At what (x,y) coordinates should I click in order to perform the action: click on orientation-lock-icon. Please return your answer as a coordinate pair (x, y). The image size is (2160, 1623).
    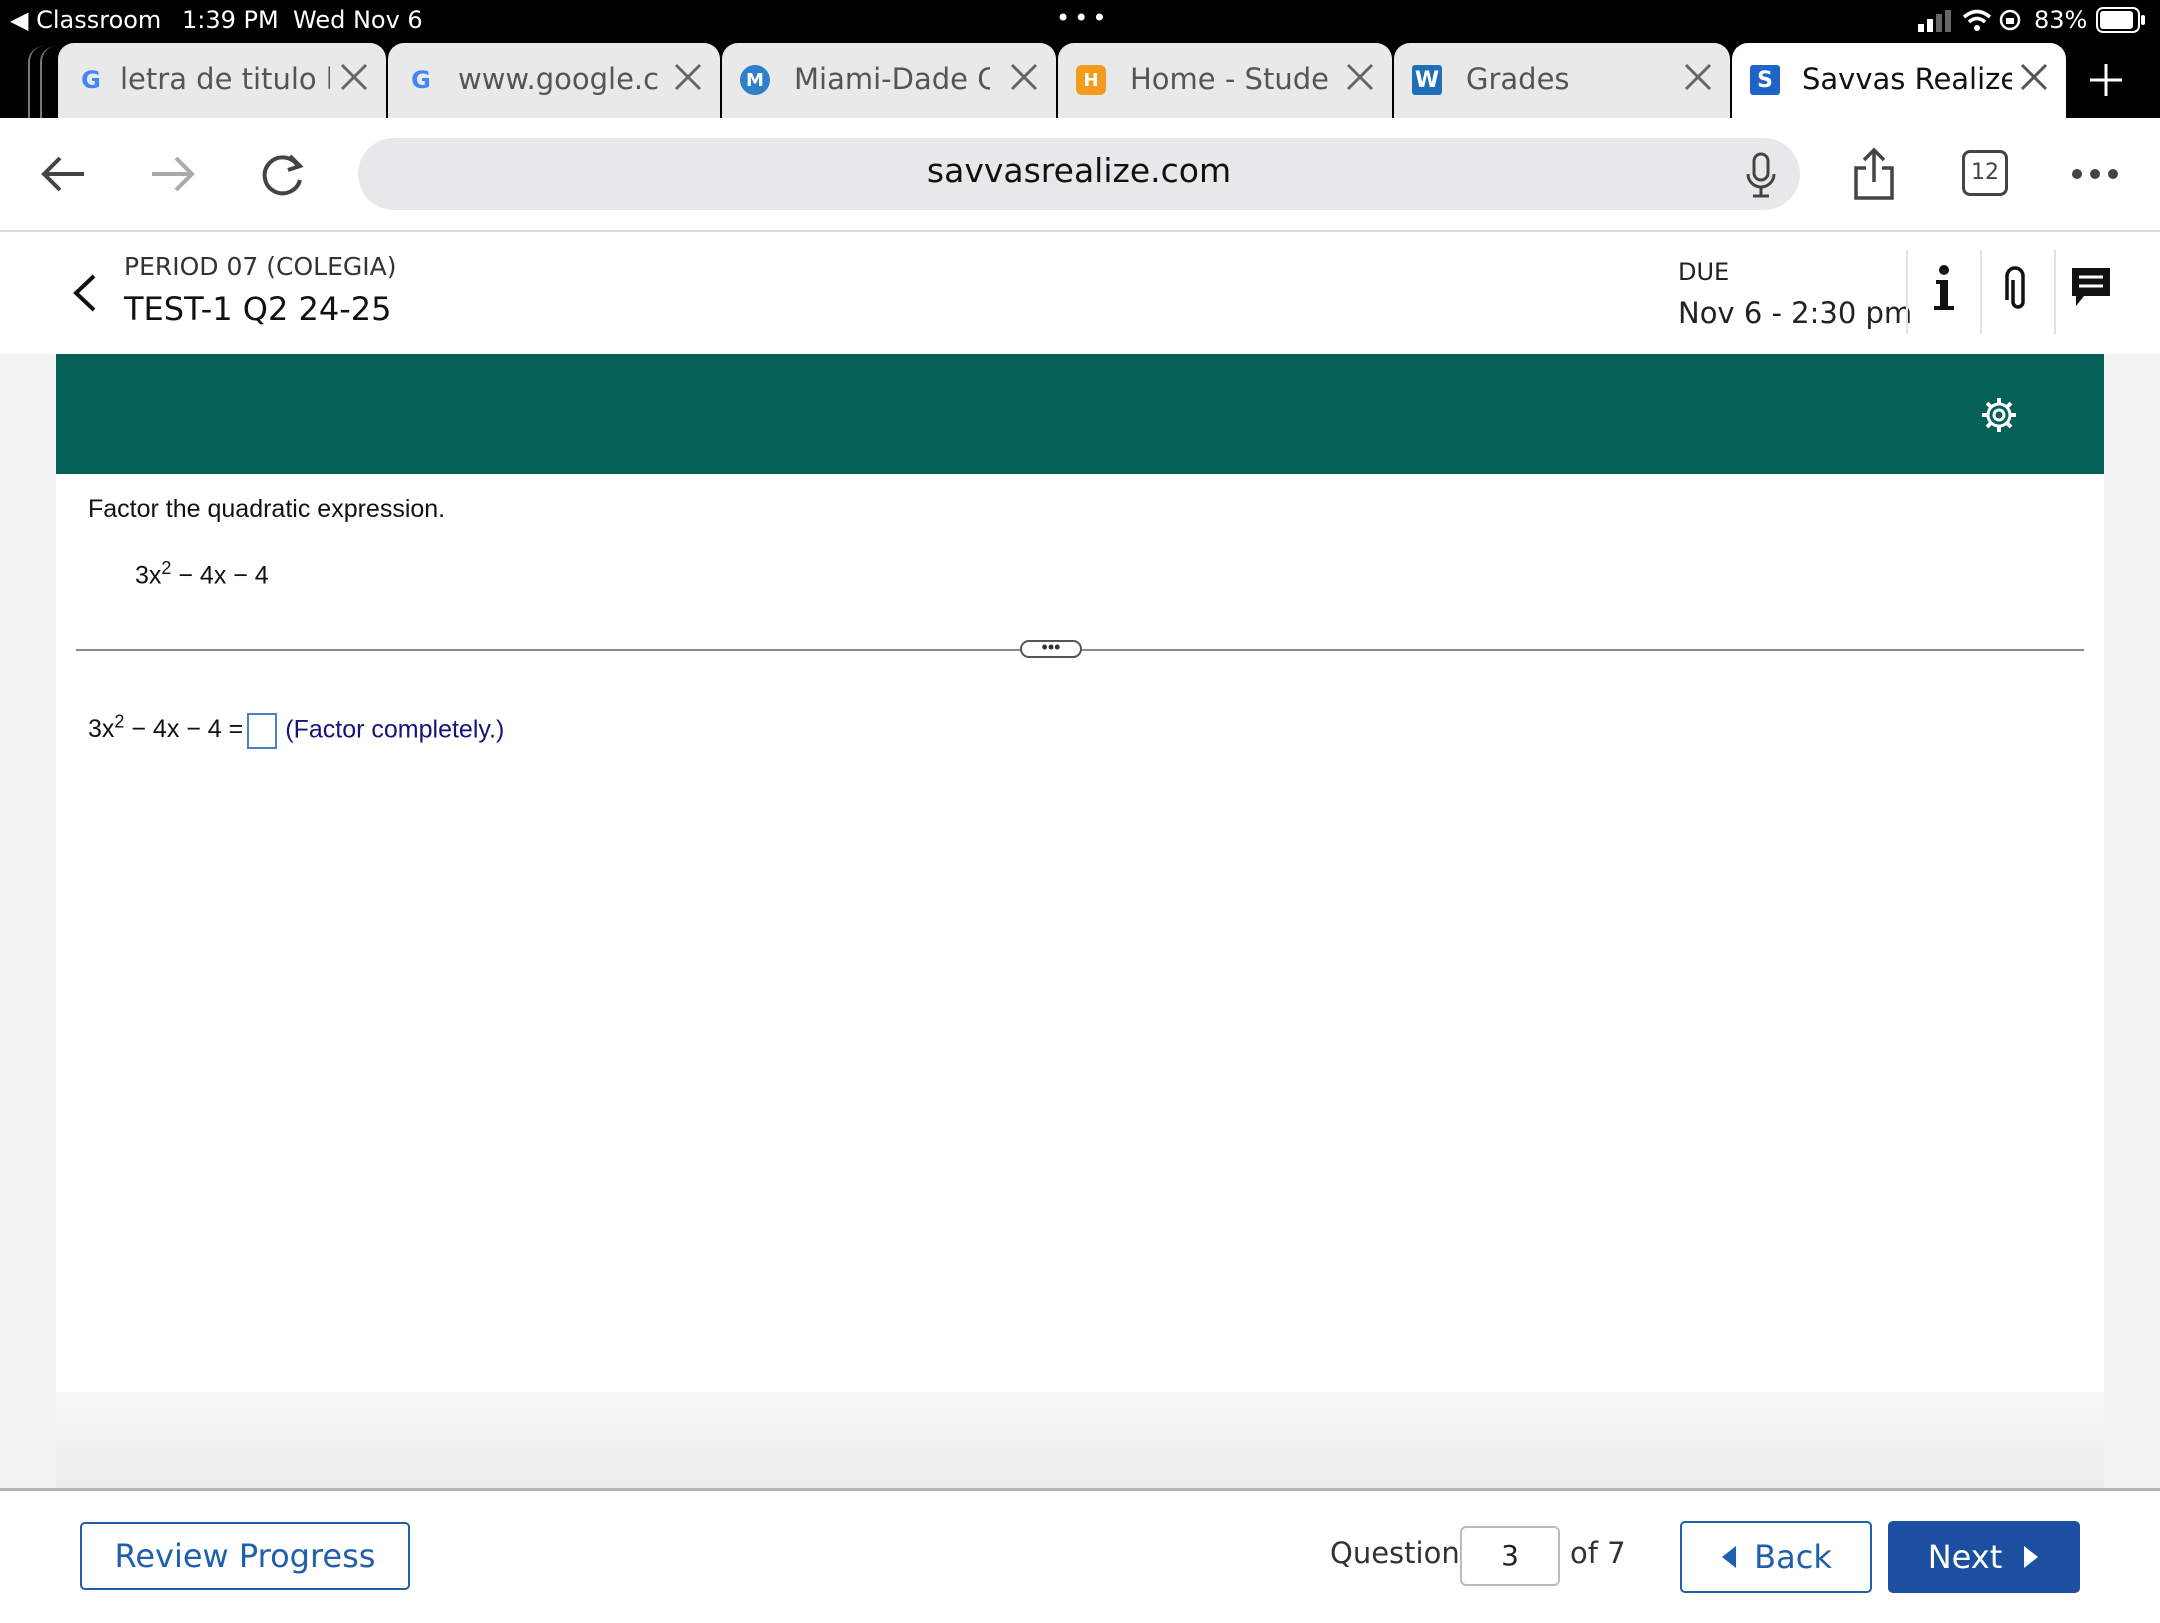
    Looking at the image, I should click on (2010, 20).